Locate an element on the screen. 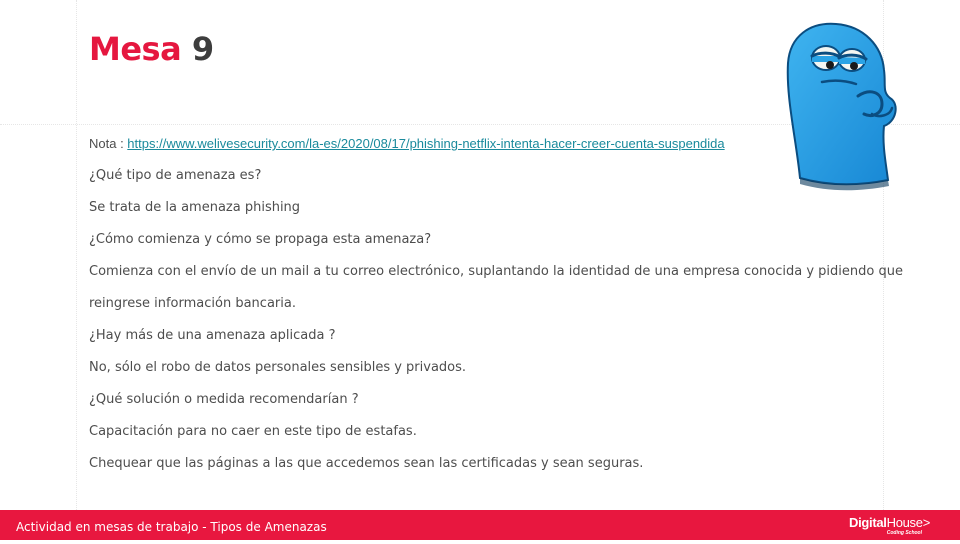 The width and height of the screenshot is (960, 544). question-solution: ¿Qué solución o medida recomendarían ? is located at coordinates (224, 399).